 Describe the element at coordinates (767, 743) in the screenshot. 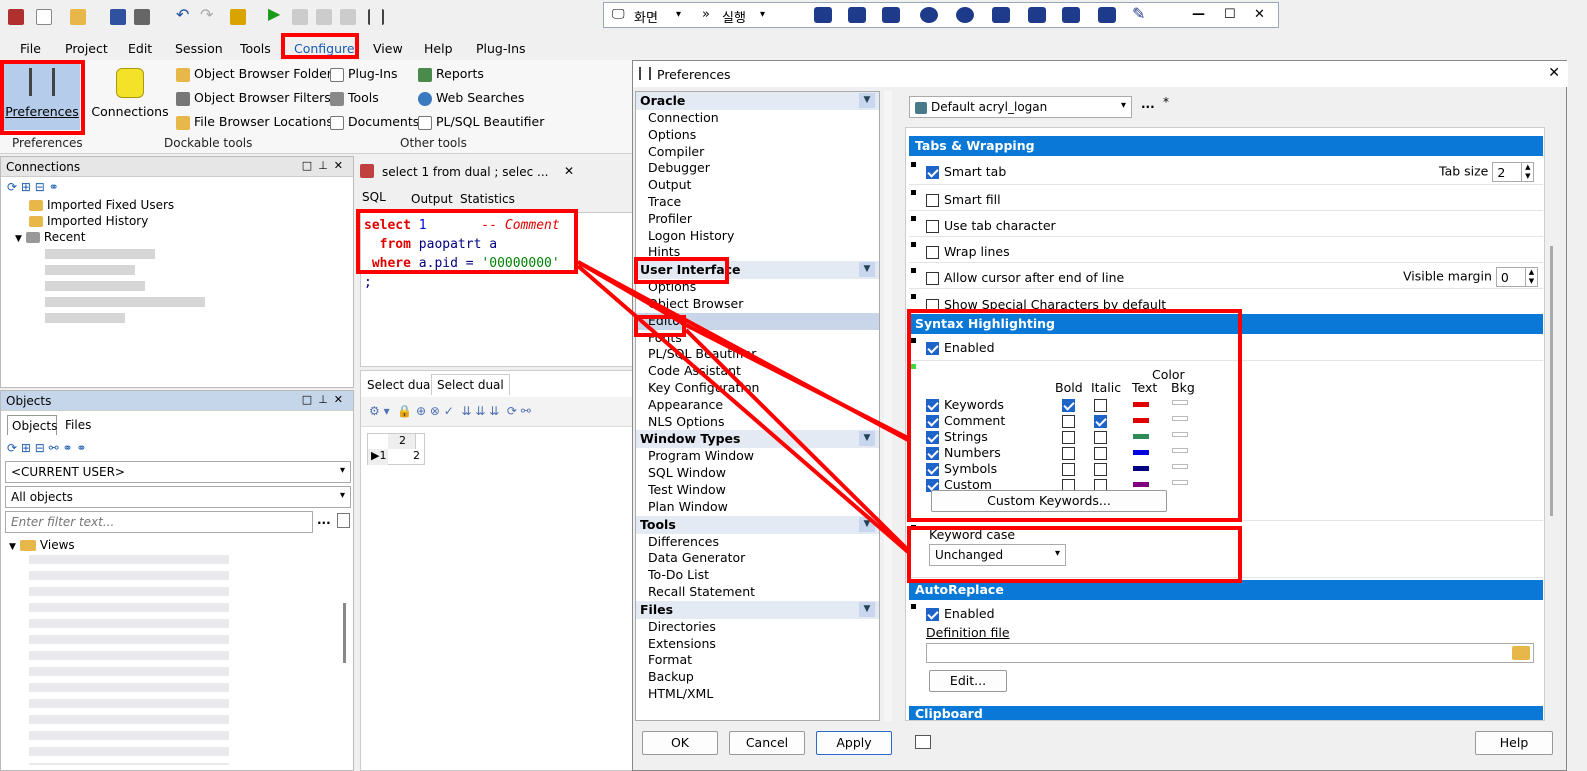

I see `cancel-button: Cancel` at that location.